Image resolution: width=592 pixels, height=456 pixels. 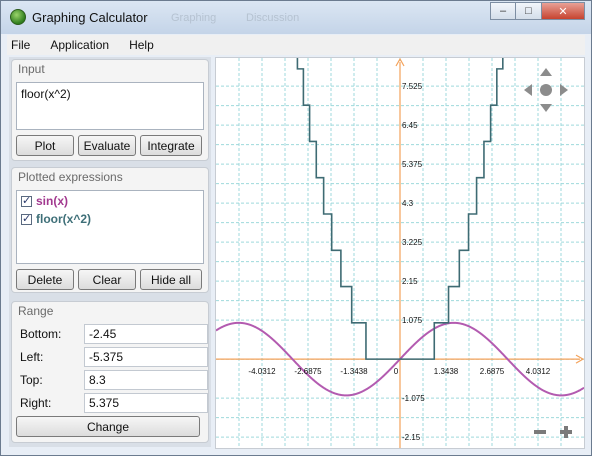 I want to click on range-row-top: Top: 8.3, so click(x=112, y=380).